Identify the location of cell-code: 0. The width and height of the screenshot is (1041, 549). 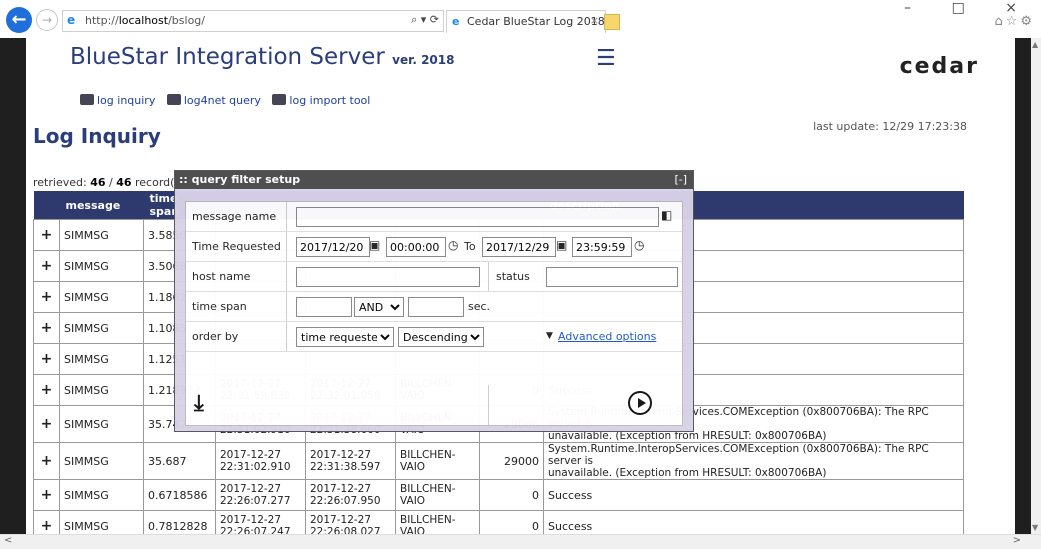
(511, 522).